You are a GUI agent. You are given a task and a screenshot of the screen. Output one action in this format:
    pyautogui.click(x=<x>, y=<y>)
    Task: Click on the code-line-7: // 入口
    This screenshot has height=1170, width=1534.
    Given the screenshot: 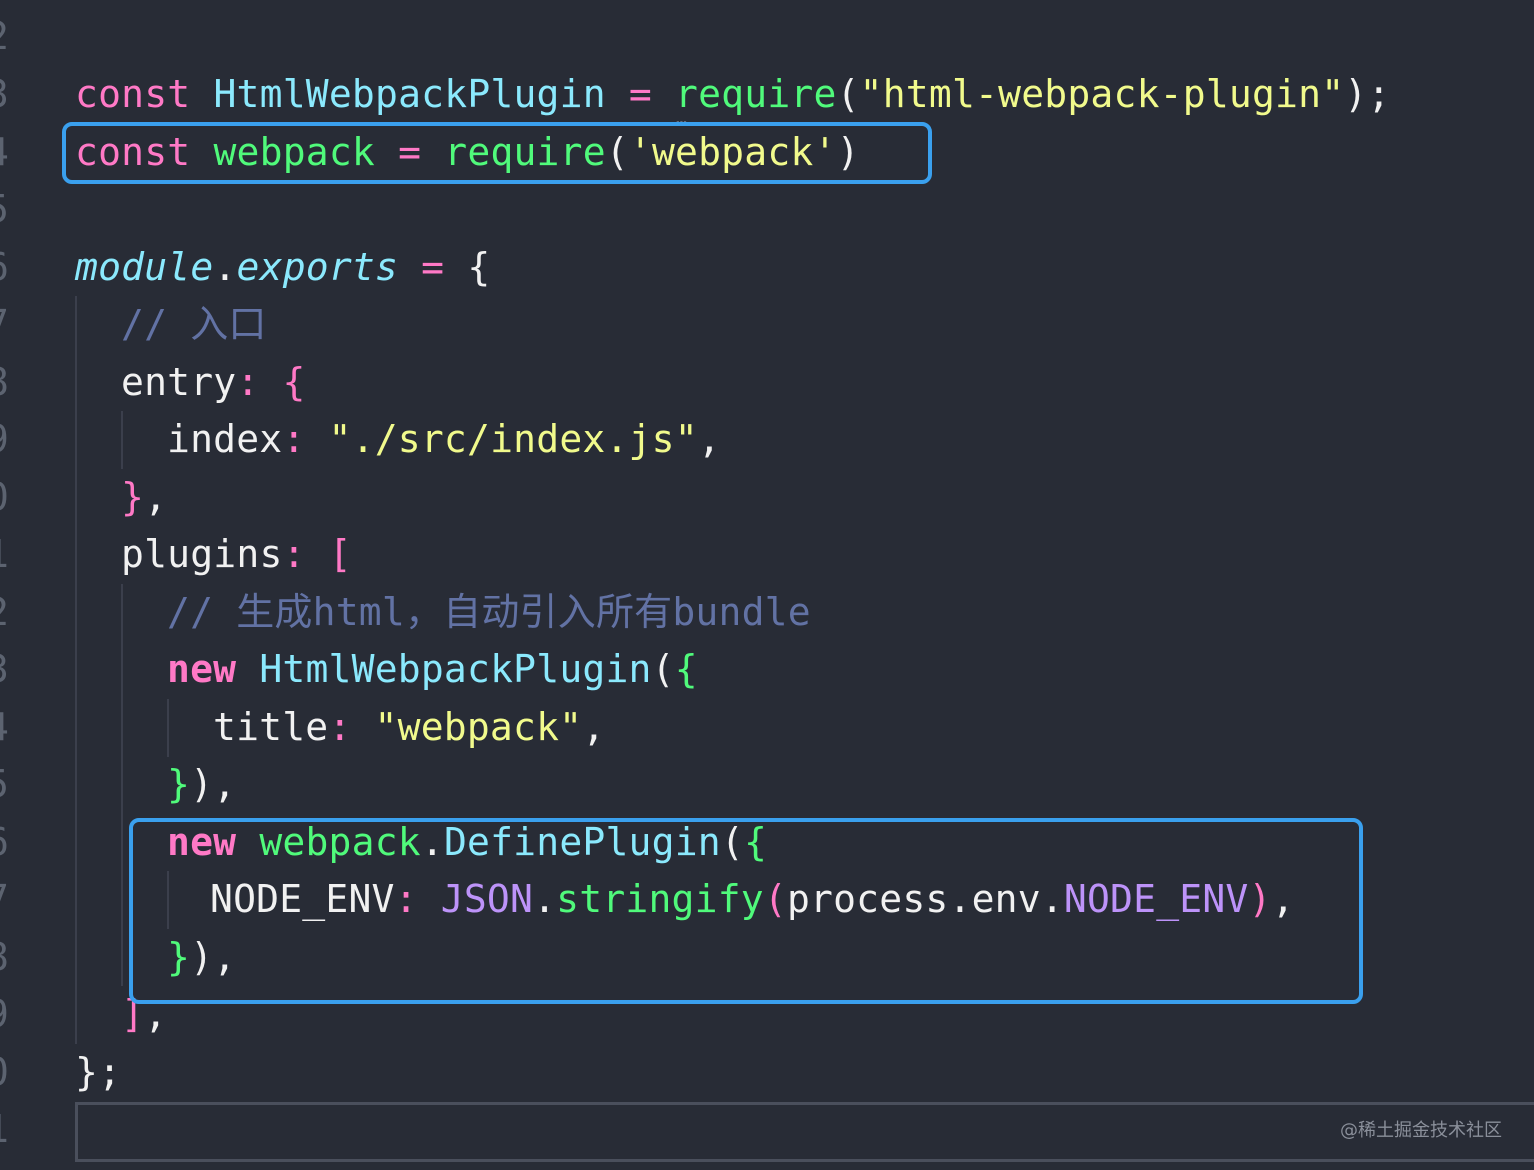 What is the action you would take?
    pyautogui.click(x=194, y=324)
    